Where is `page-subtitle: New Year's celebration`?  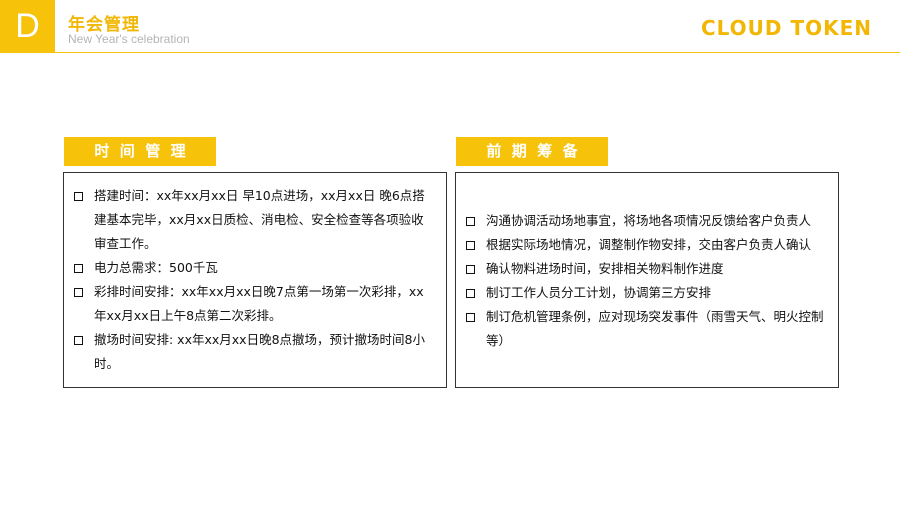 page-subtitle: New Year's celebration is located at coordinates (129, 39).